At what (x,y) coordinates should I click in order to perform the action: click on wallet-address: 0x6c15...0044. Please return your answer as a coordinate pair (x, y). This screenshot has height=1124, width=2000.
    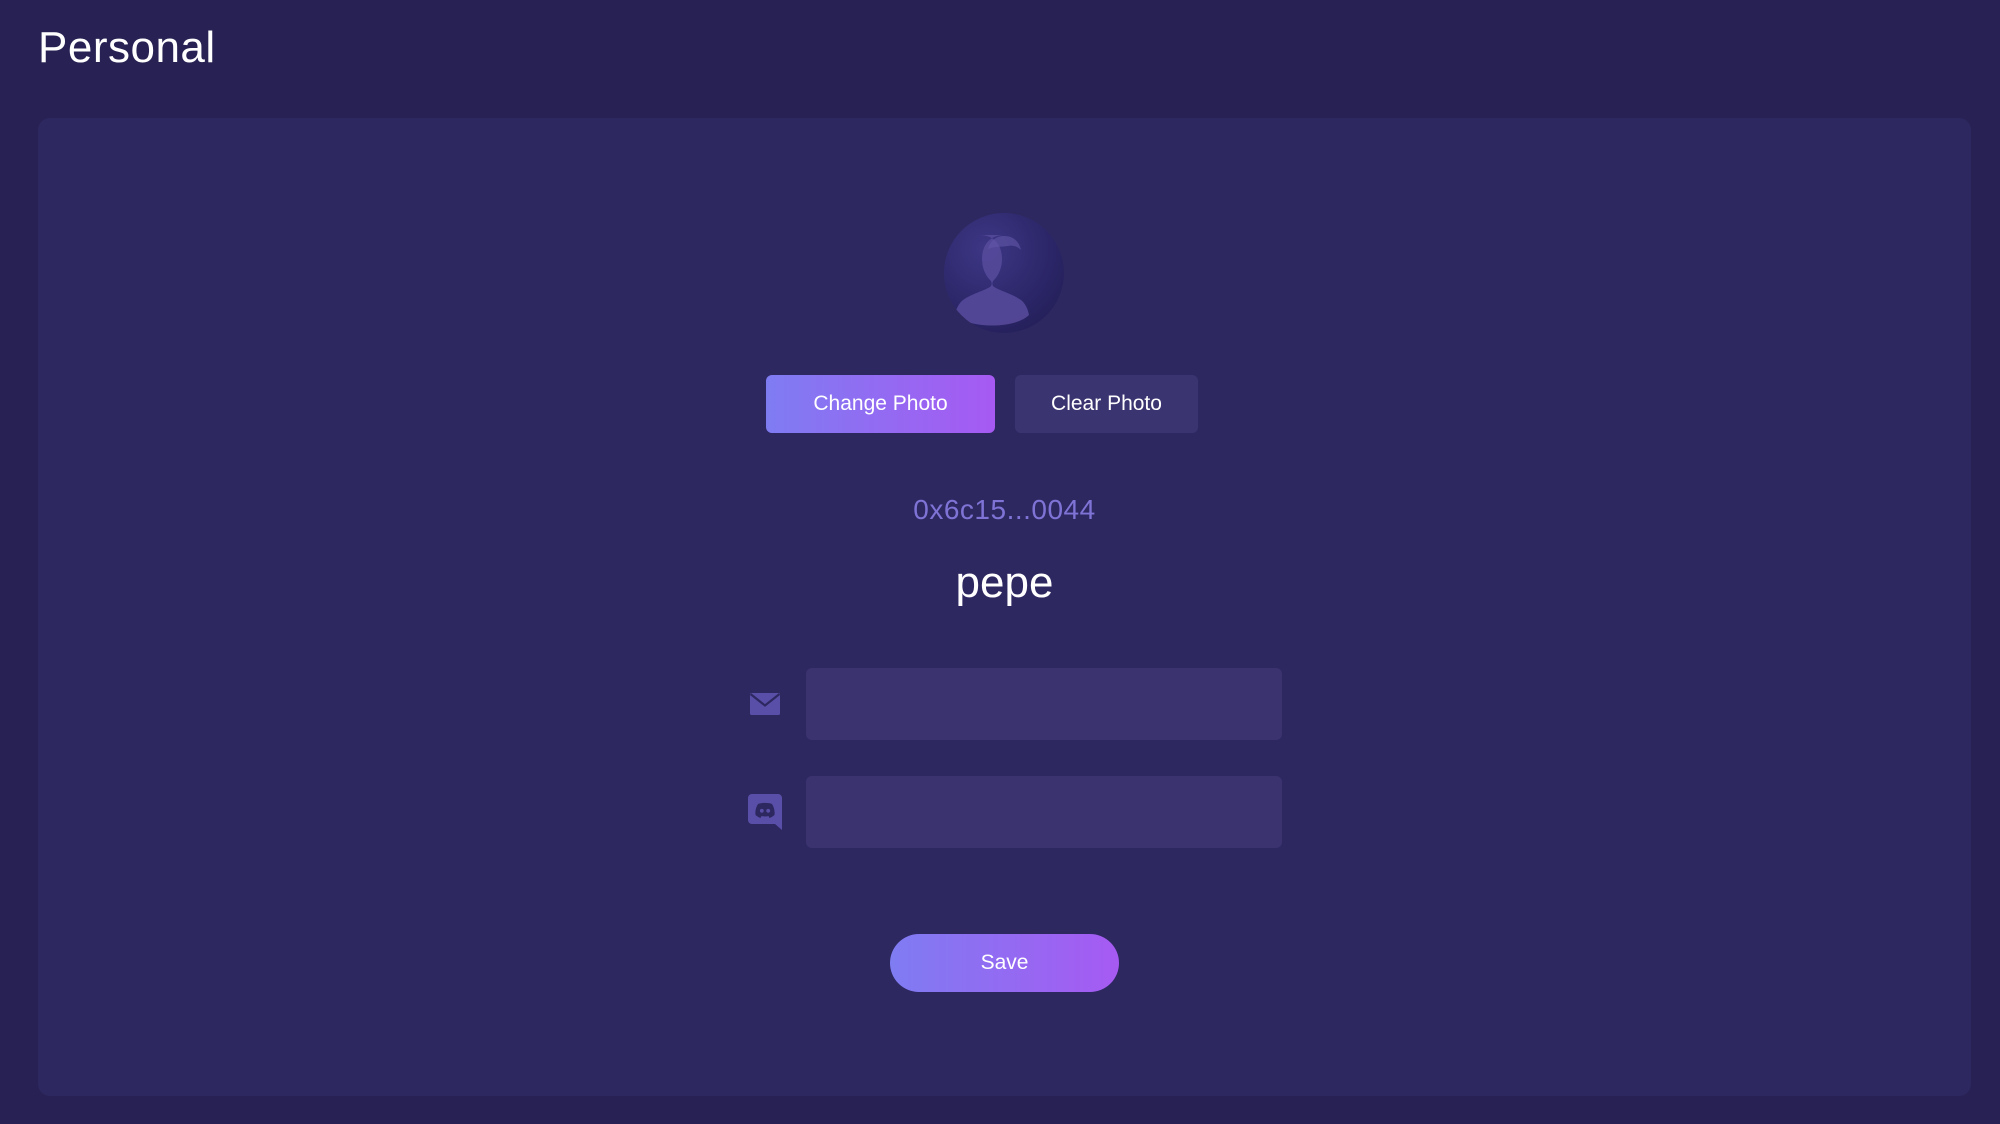
    Looking at the image, I should click on (1004, 509).